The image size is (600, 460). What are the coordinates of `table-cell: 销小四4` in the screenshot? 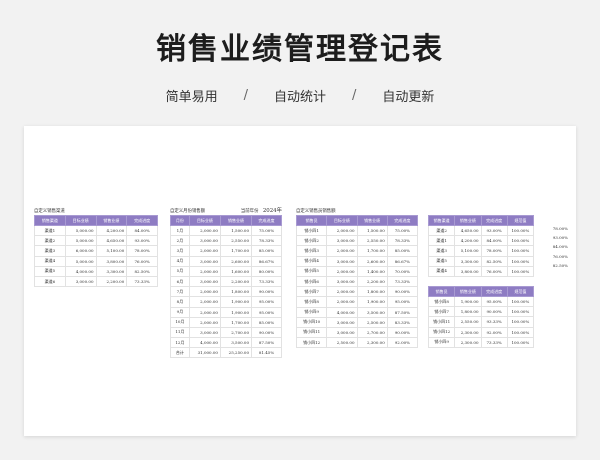 It's located at (311, 261).